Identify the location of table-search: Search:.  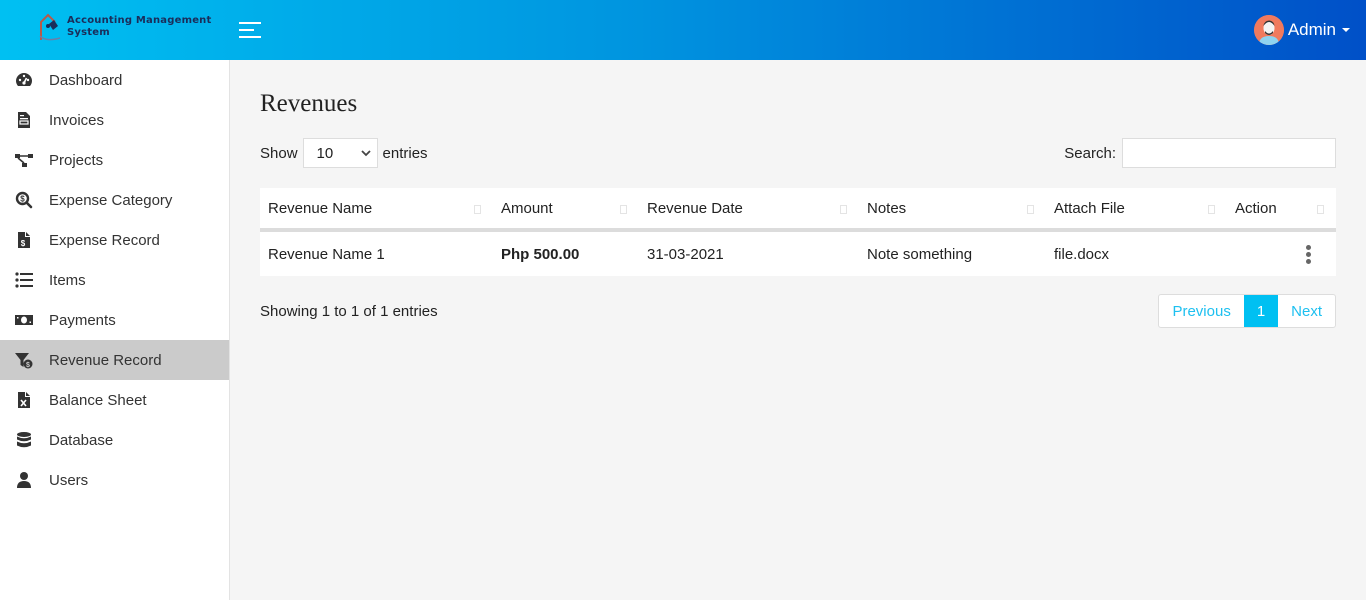
(1200, 153).